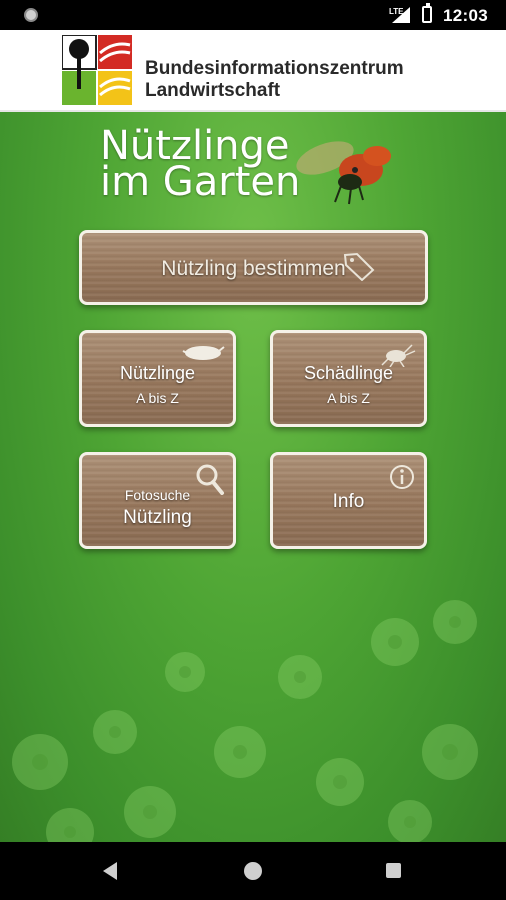 The image size is (506, 900). I want to click on notification-icon, so click(31, 15).